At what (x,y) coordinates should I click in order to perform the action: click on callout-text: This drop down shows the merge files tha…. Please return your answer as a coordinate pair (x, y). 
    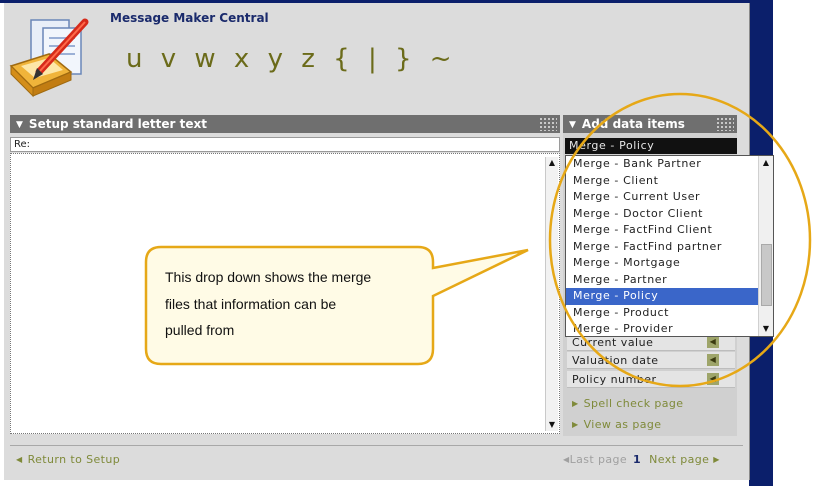
    Looking at the image, I should click on (295, 304).